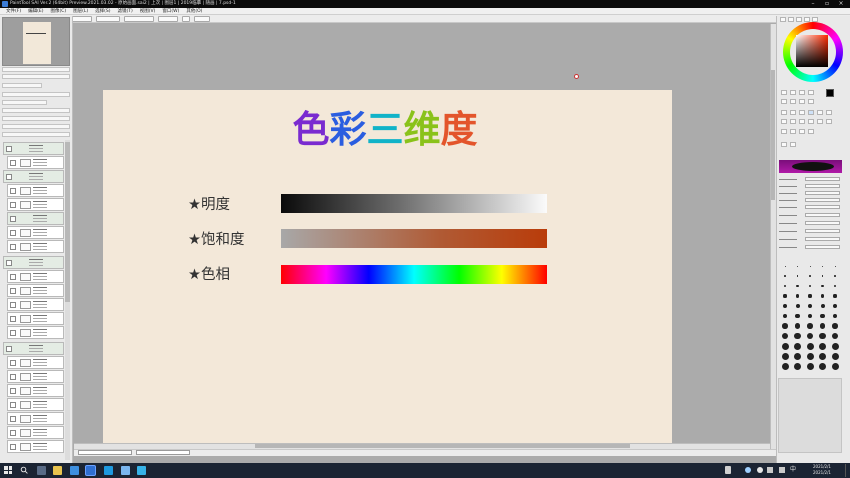  What do you see at coordinates (168, 19) in the screenshot?
I see `rotation-dropdown` at bounding box center [168, 19].